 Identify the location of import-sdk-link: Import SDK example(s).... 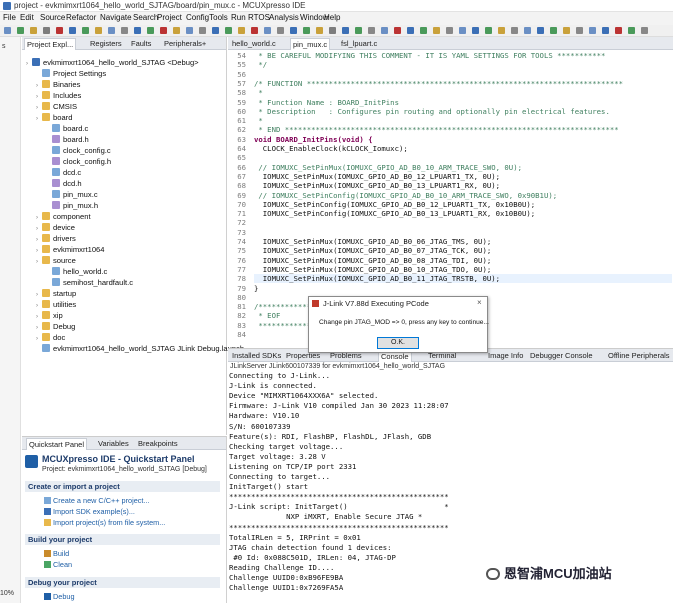
(94, 511).